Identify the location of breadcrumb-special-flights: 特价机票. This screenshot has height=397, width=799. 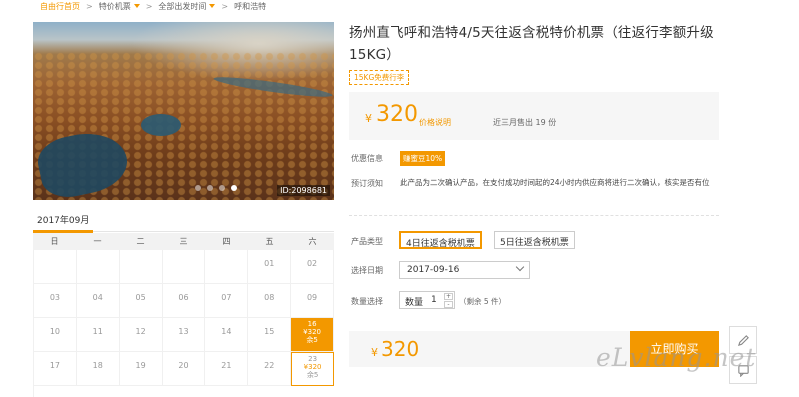
(119, 6).